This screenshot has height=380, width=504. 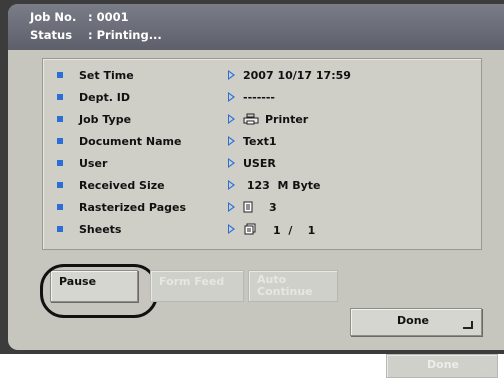 What do you see at coordinates (259, 97) in the screenshot?
I see `detail-value: -------` at bounding box center [259, 97].